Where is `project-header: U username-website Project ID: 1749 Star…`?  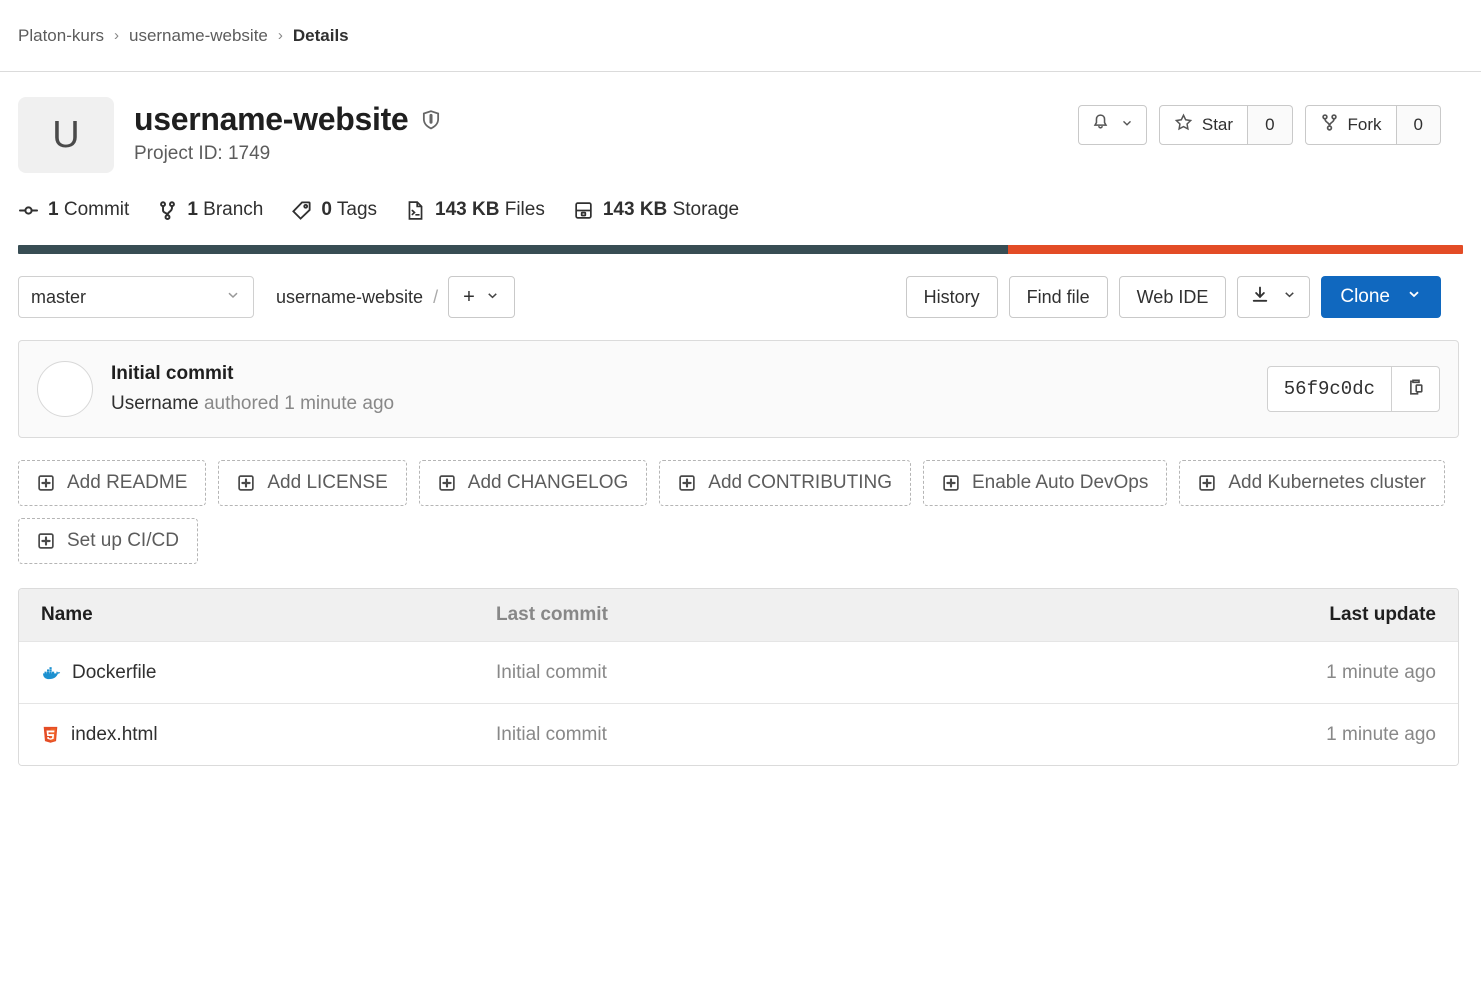 project-header: U username-website Project ID: 1749 Star… is located at coordinates (740, 122).